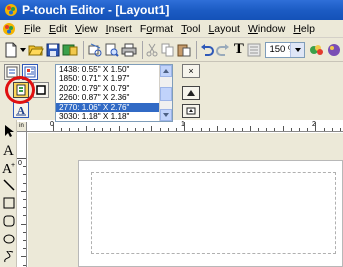  I want to click on scissors-icon, so click(152, 49).